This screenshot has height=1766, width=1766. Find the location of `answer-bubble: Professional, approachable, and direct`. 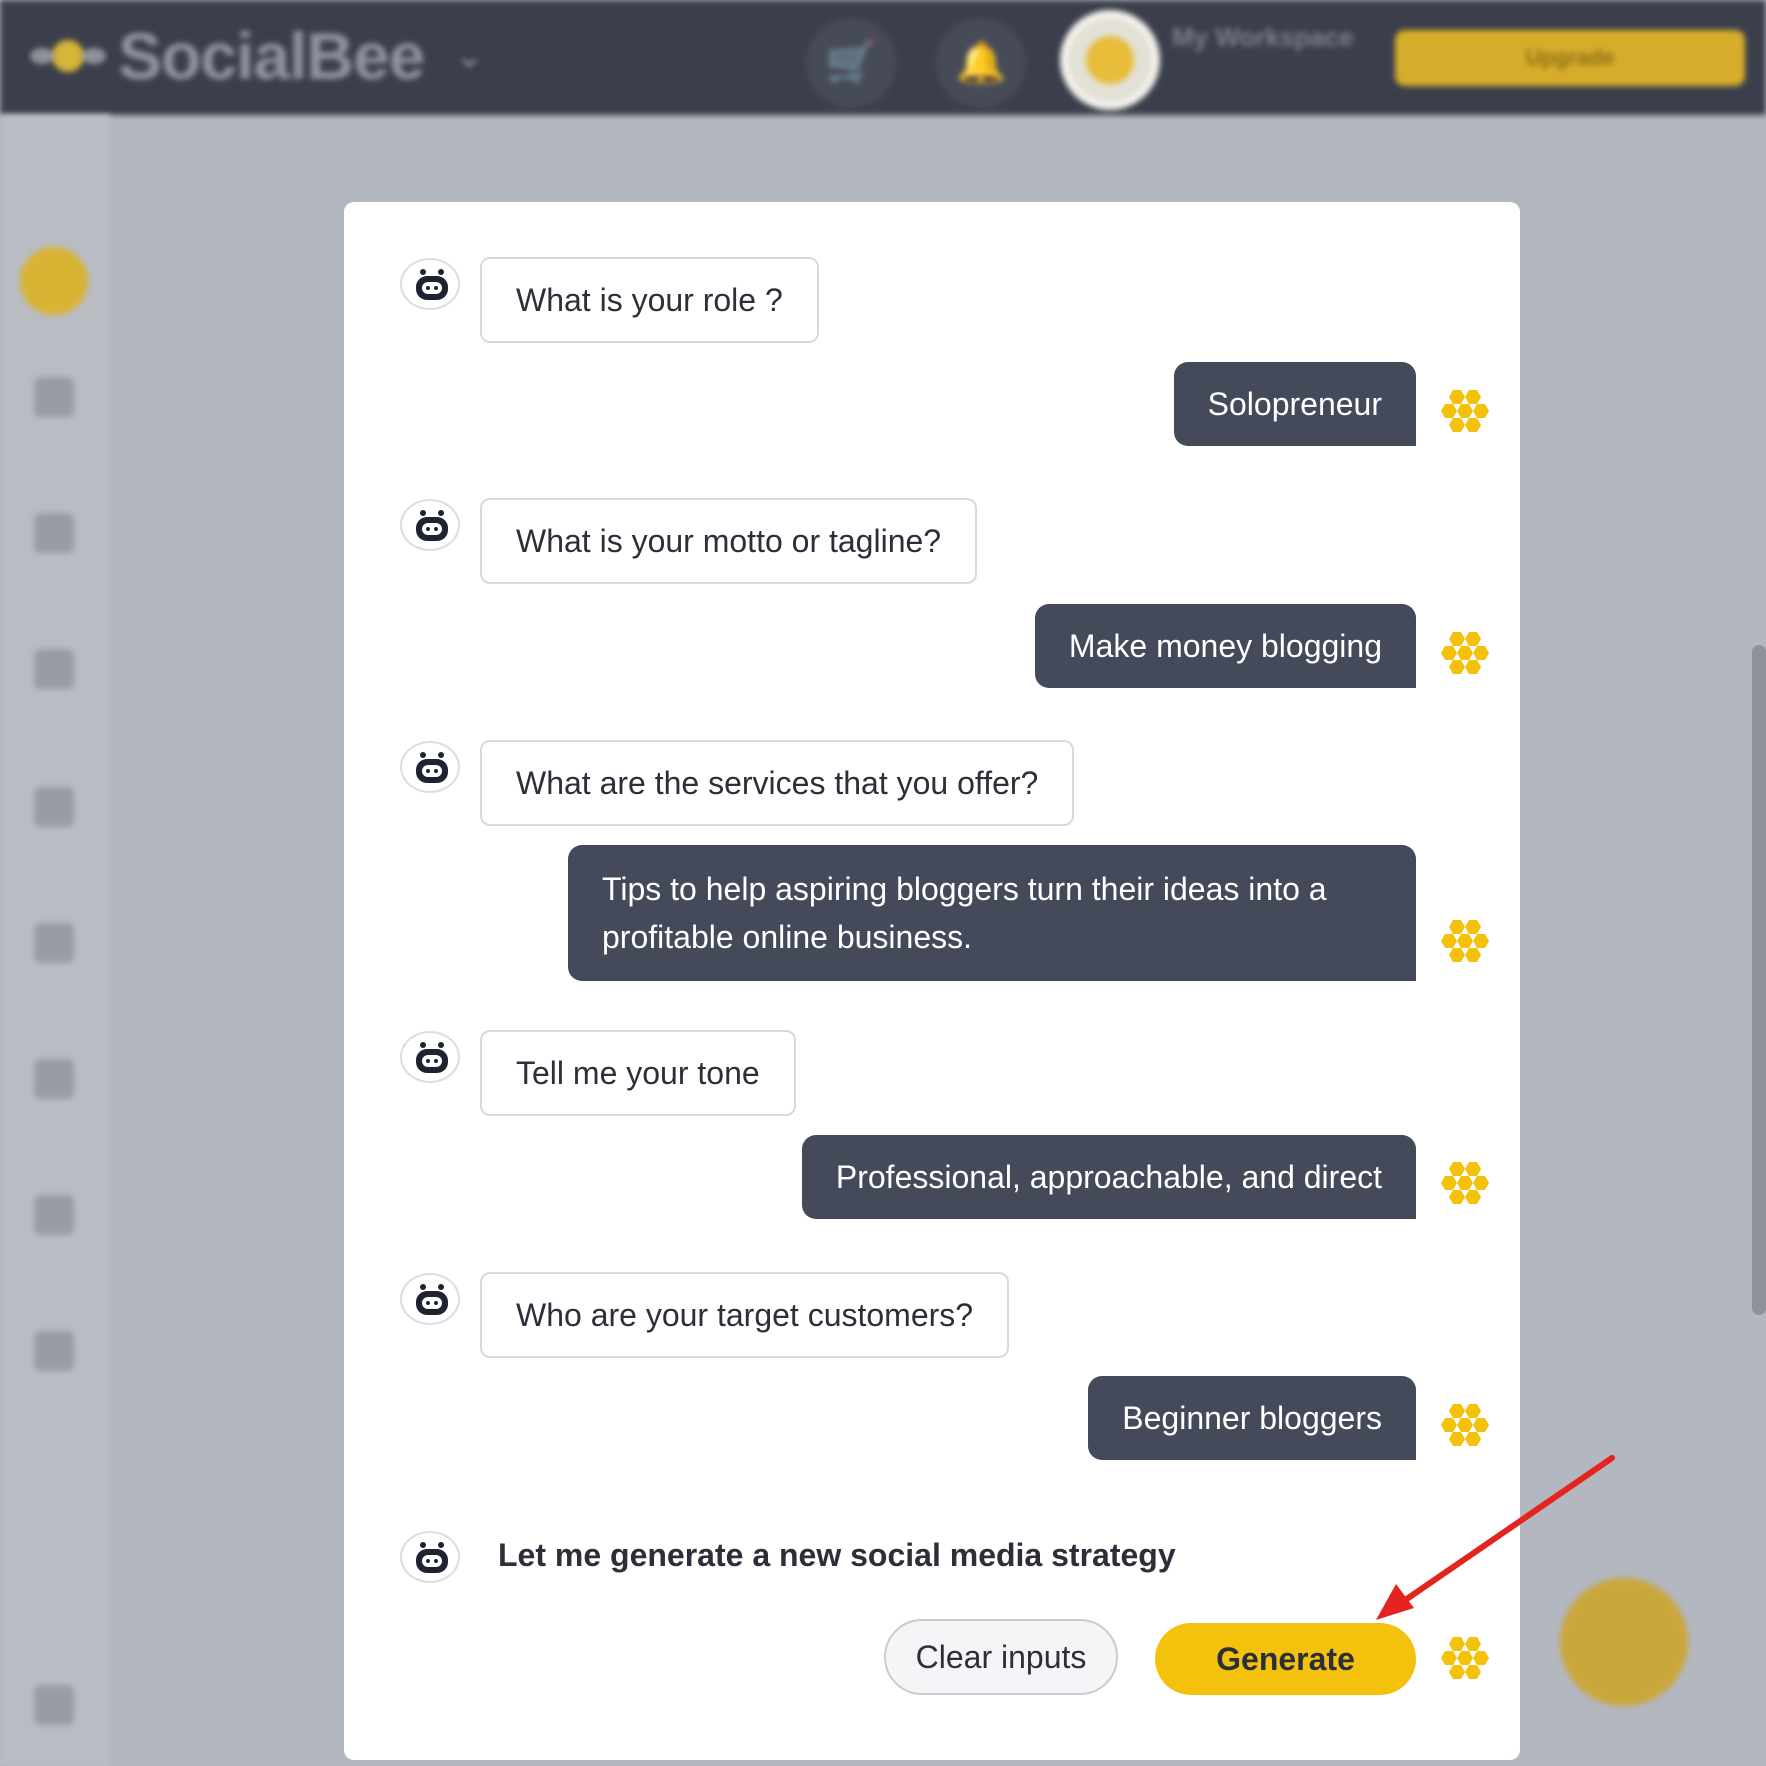

answer-bubble: Professional, approachable, and direct is located at coordinates (1108, 1177).